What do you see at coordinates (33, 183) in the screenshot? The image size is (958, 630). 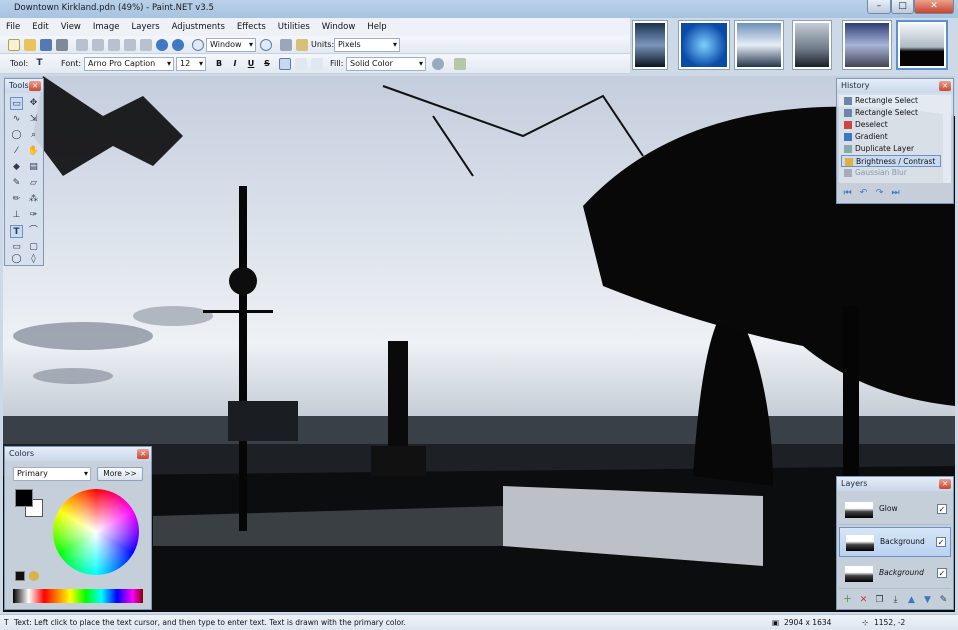 I see `eraser-tool-icon: ▱` at bounding box center [33, 183].